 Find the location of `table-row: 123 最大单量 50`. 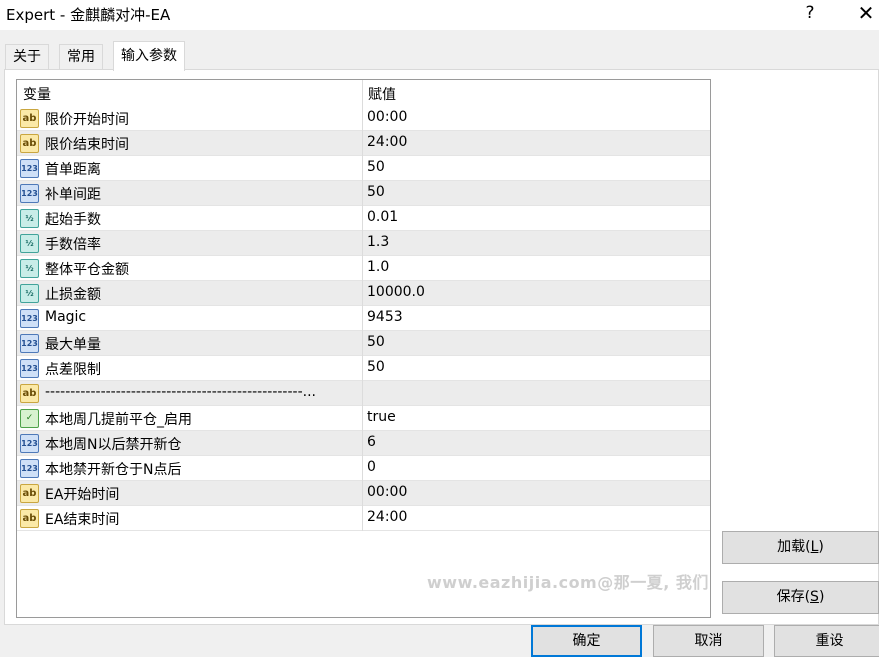

table-row: 123 最大单量 50 is located at coordinates (363, 343).